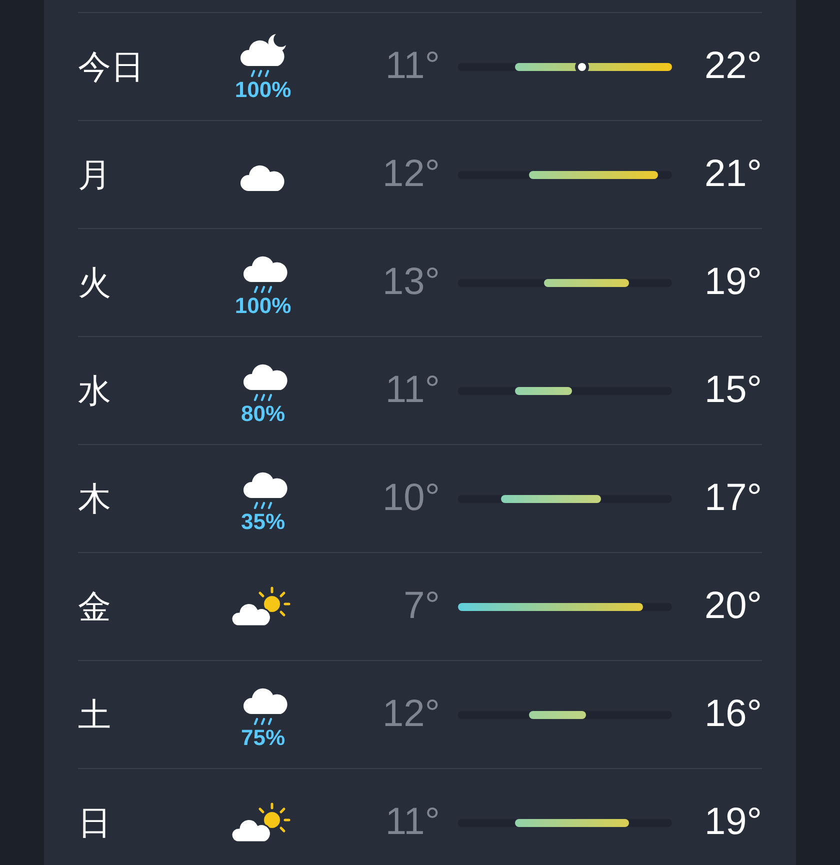 The height and width of the screenshot is (865, 840). What do you see at coordinates (95, 498) in the screenshot?
I see `day-label: 木` at bounding box center [95, 498].